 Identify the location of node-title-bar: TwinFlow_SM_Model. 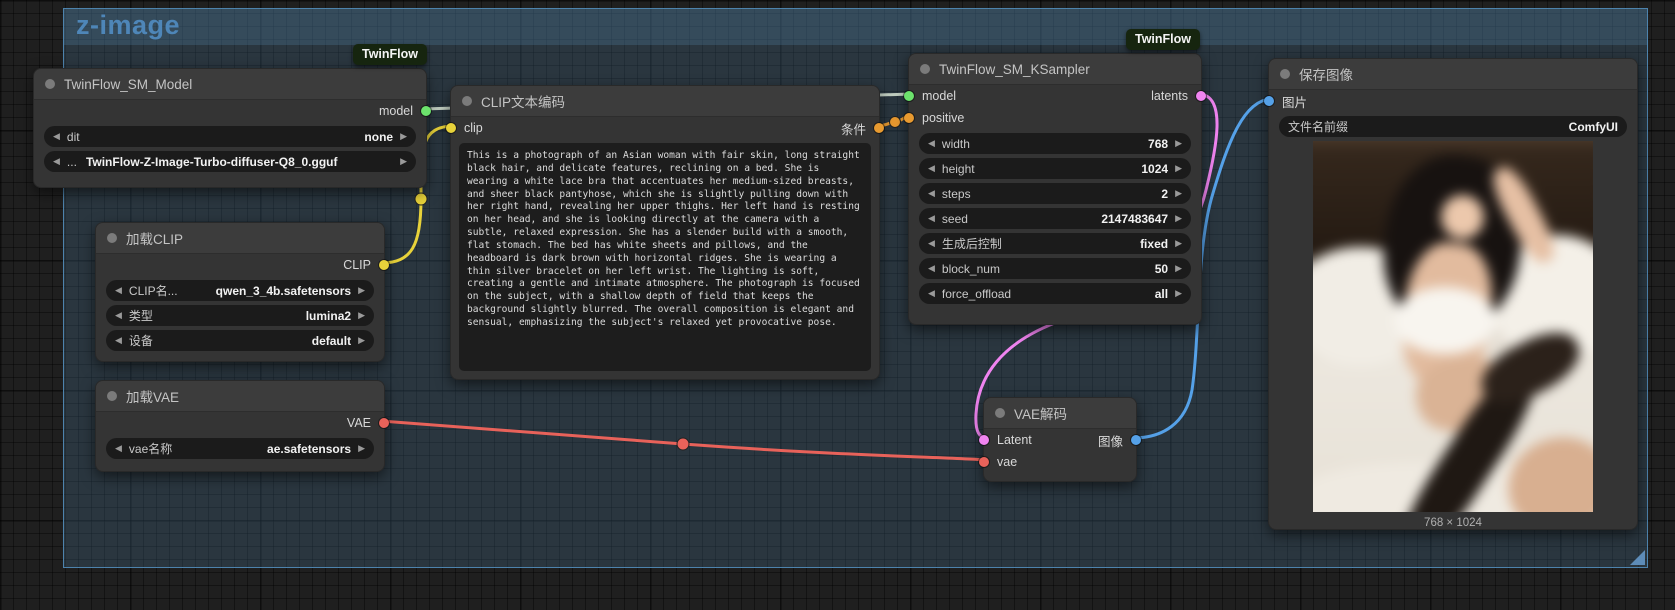
(230, 84).